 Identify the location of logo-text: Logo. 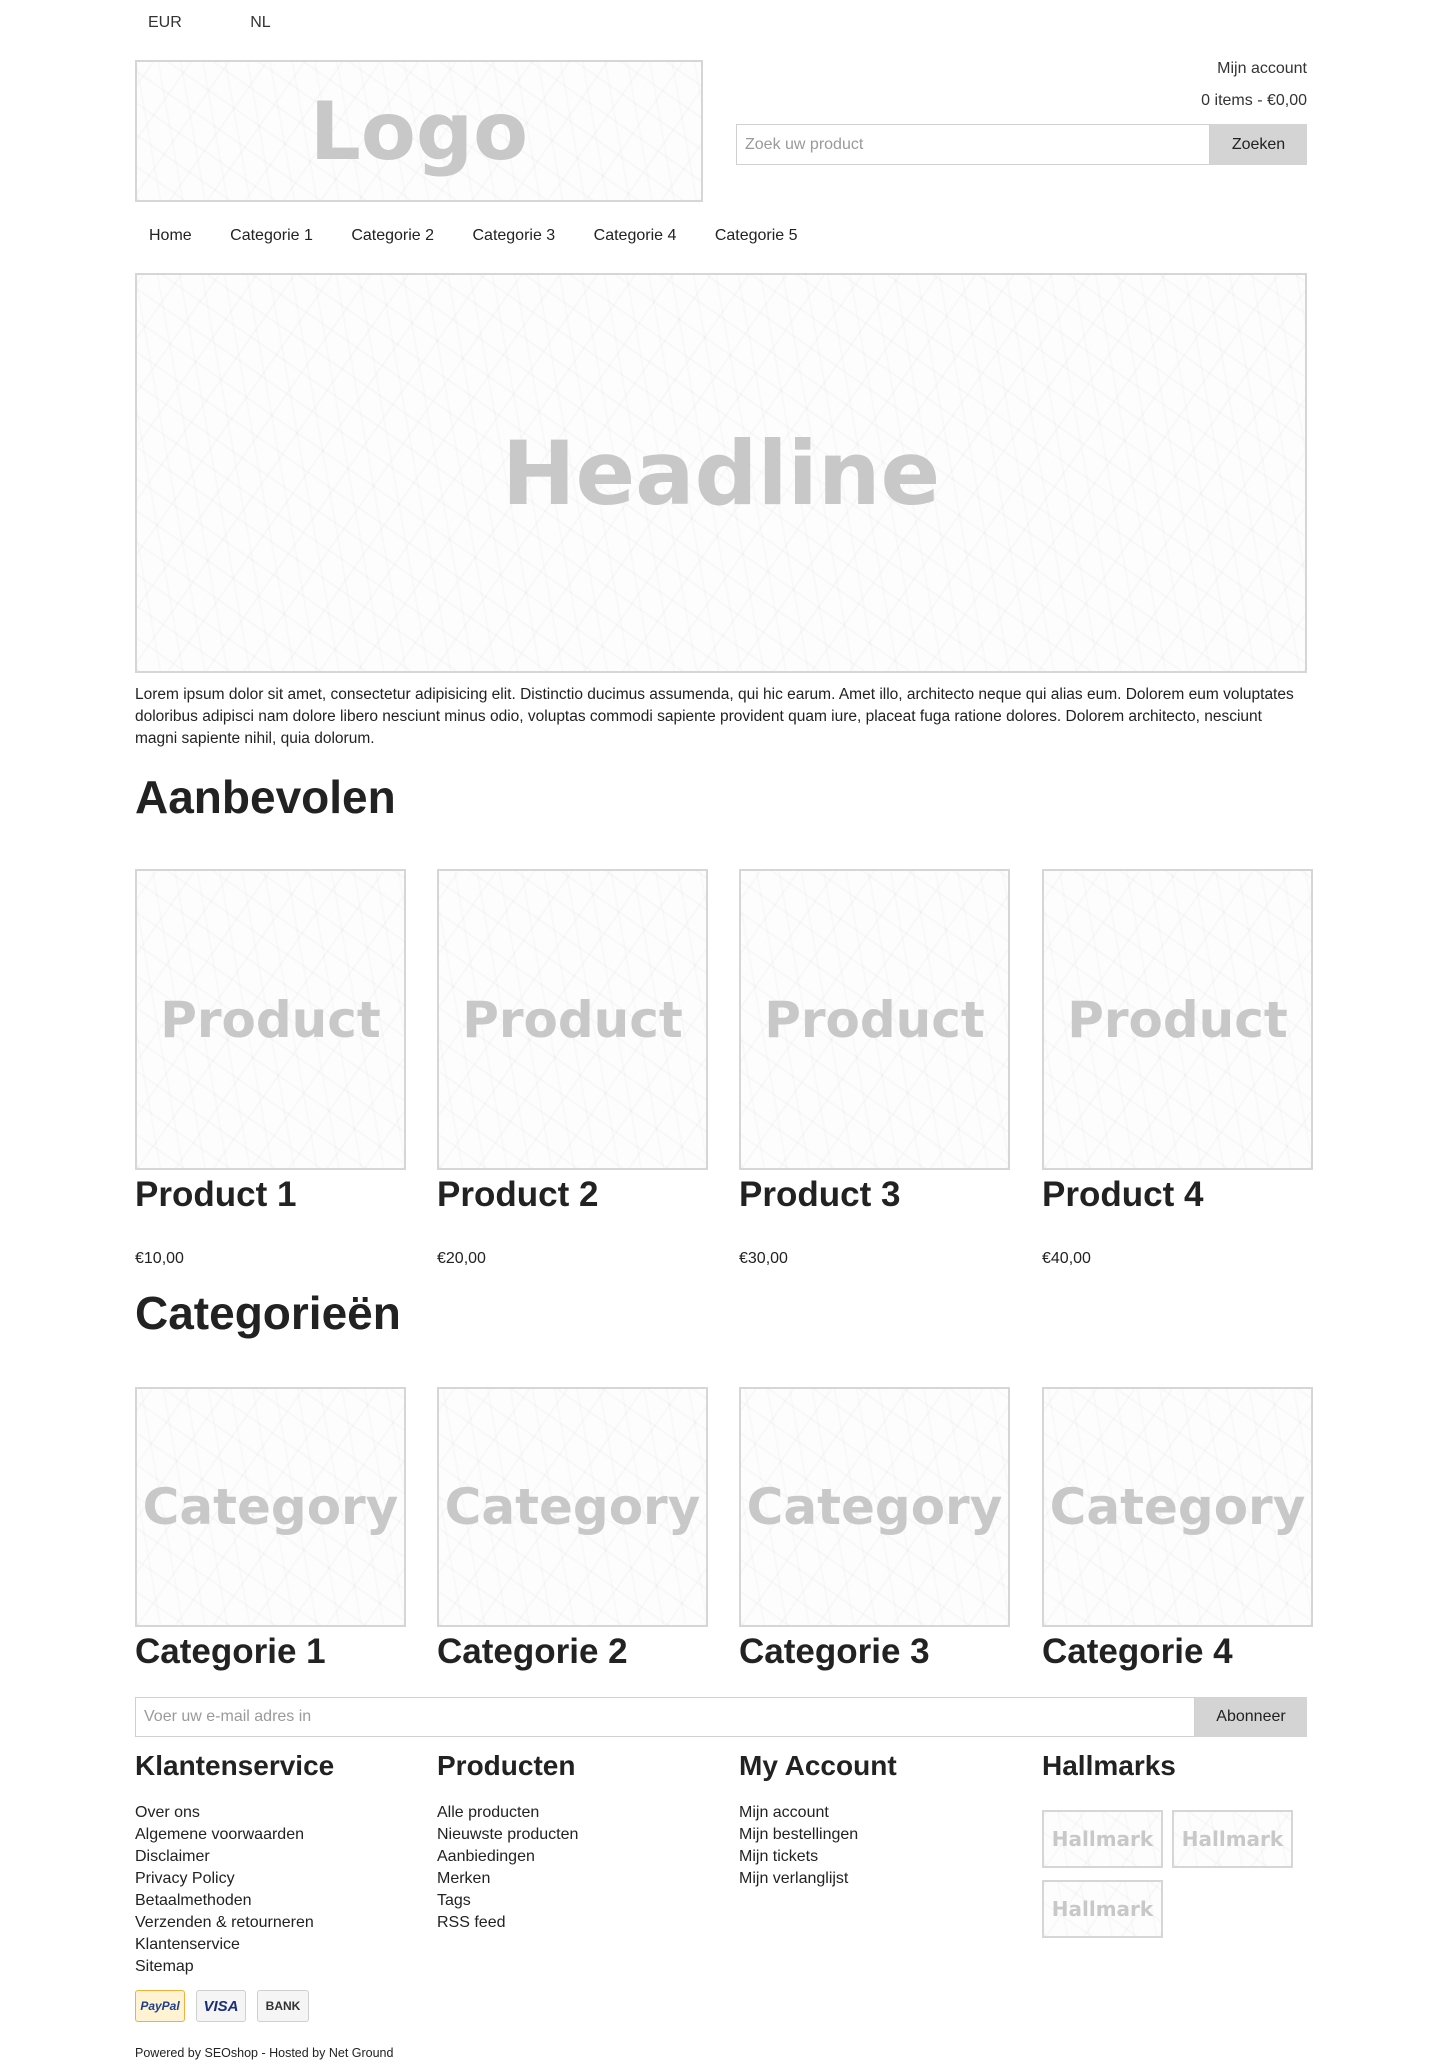
(419, 131).